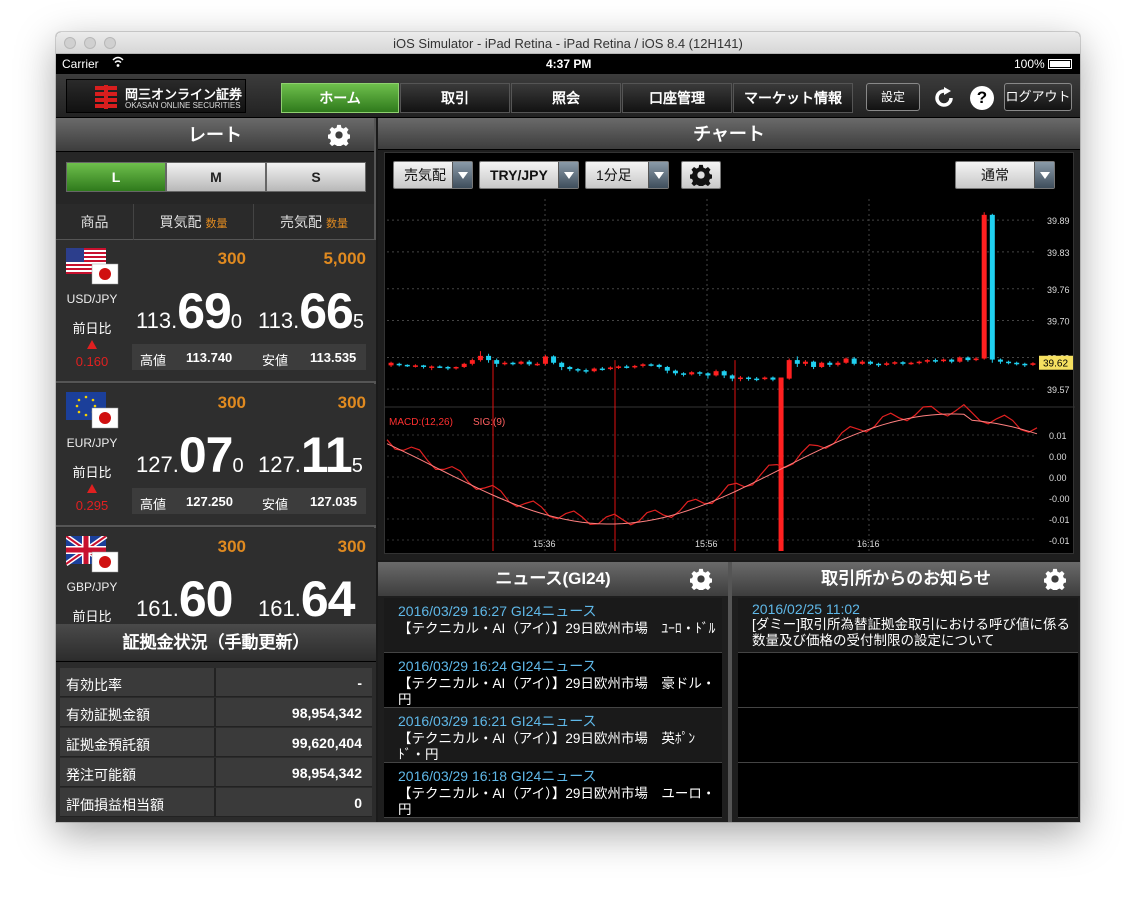  I want to click on notice-settings-gear-icon, so click(1055, 579).